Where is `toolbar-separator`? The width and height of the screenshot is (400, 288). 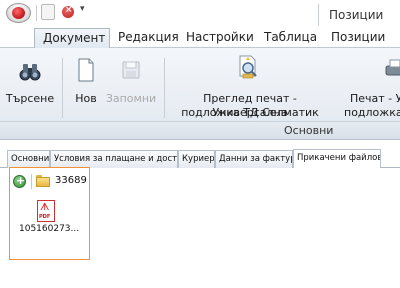 toolbar-separator is located at coordinates (31, 181).